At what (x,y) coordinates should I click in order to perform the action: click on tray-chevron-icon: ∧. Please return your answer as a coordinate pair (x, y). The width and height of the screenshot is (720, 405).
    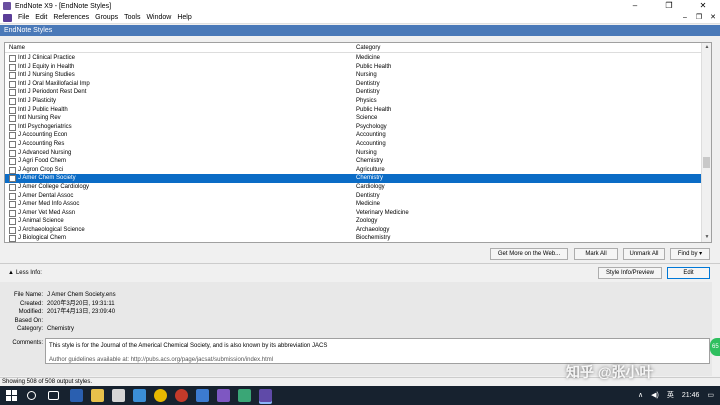
    Looking at the image, I should click on (640, 395).